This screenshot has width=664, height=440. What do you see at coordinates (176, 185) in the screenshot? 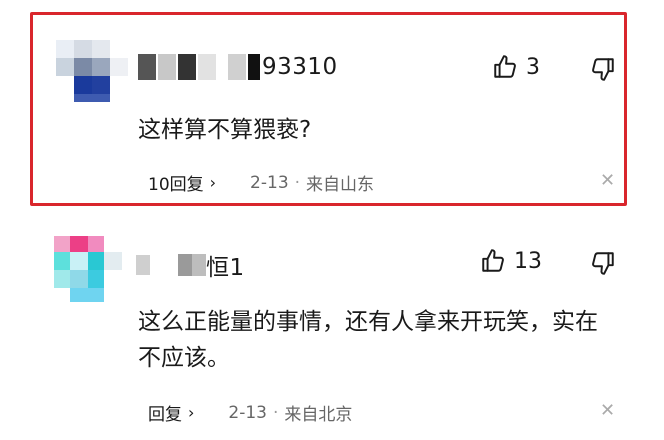
I see `replies-label: 10回复` at bounding box center [176, 185].